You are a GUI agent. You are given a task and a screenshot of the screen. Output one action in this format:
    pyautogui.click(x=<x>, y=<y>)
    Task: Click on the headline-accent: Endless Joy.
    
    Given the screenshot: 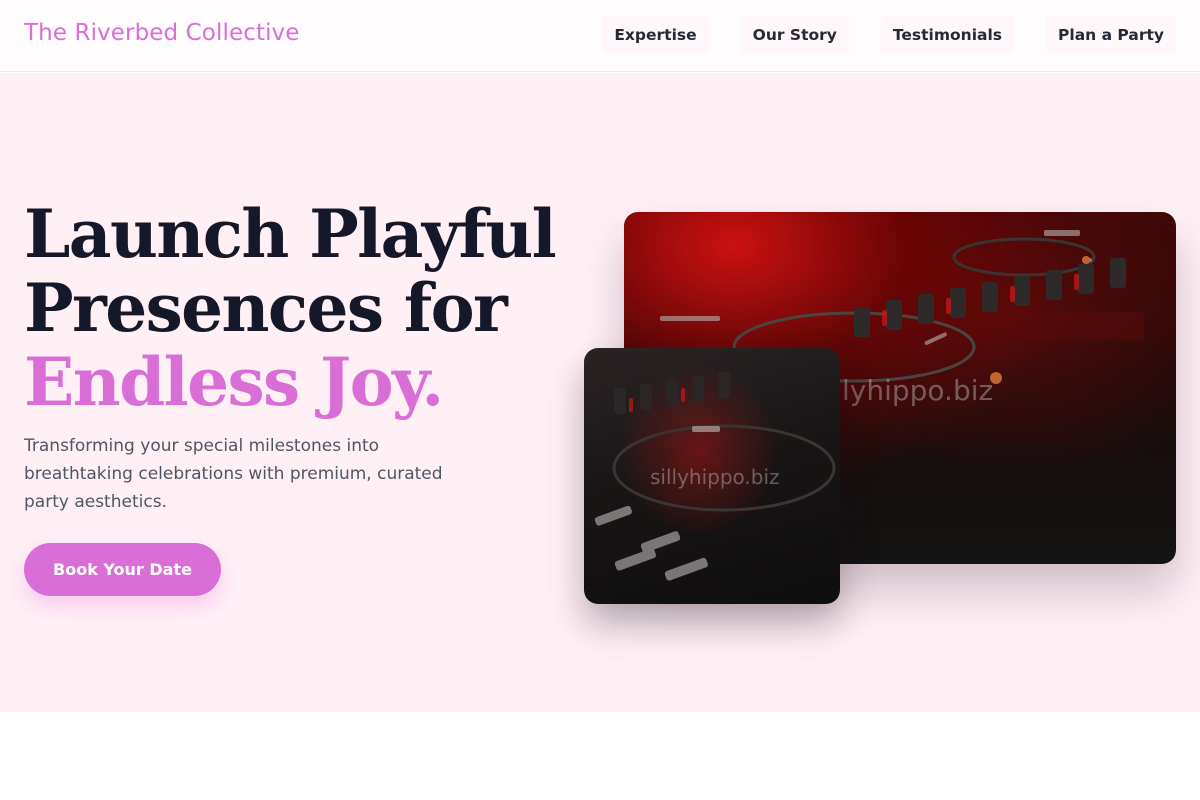 What is the action you would take?
    pyautogui.click(x=234, y=382)
    